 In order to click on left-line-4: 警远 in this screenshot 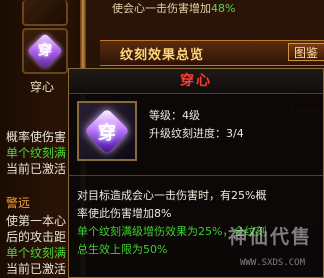, I will do `click(18, 203)`.